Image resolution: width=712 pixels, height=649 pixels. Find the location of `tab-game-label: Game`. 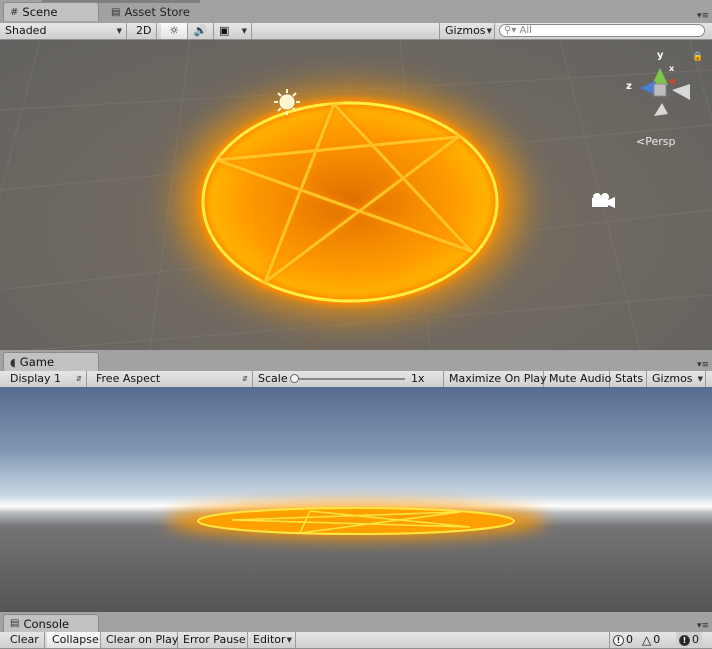

tab-game-label: Game is located at coordinates (37, 362).